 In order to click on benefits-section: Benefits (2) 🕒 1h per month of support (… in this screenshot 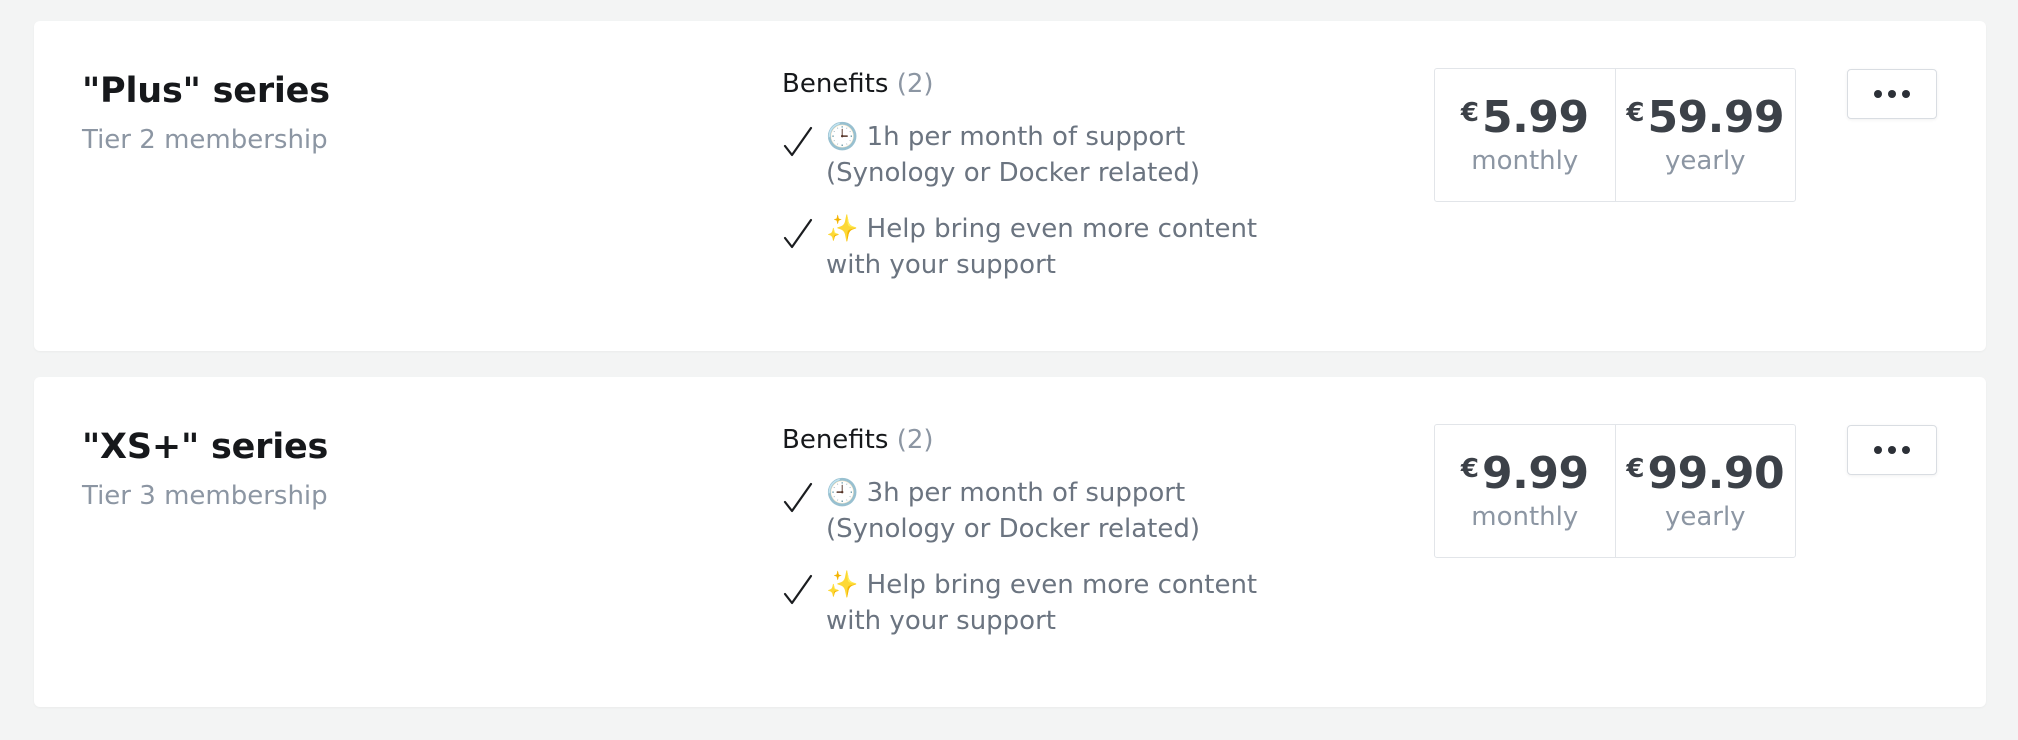, I will do `click(1062, 175)`.